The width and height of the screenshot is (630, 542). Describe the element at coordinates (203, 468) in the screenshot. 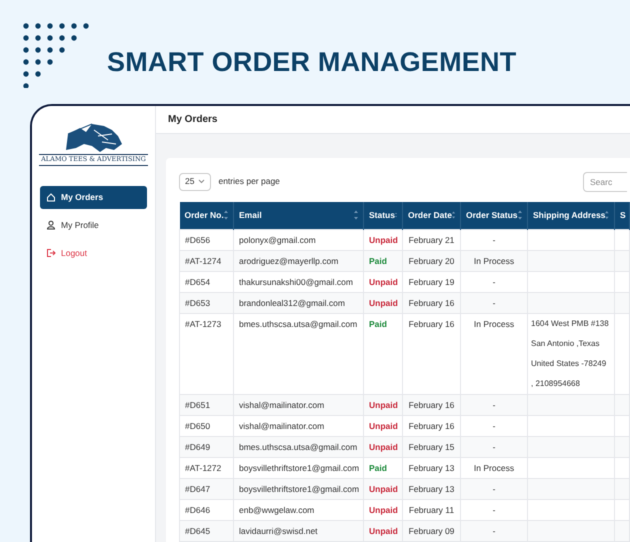

I see `order-number: #AT-1272` at that location.